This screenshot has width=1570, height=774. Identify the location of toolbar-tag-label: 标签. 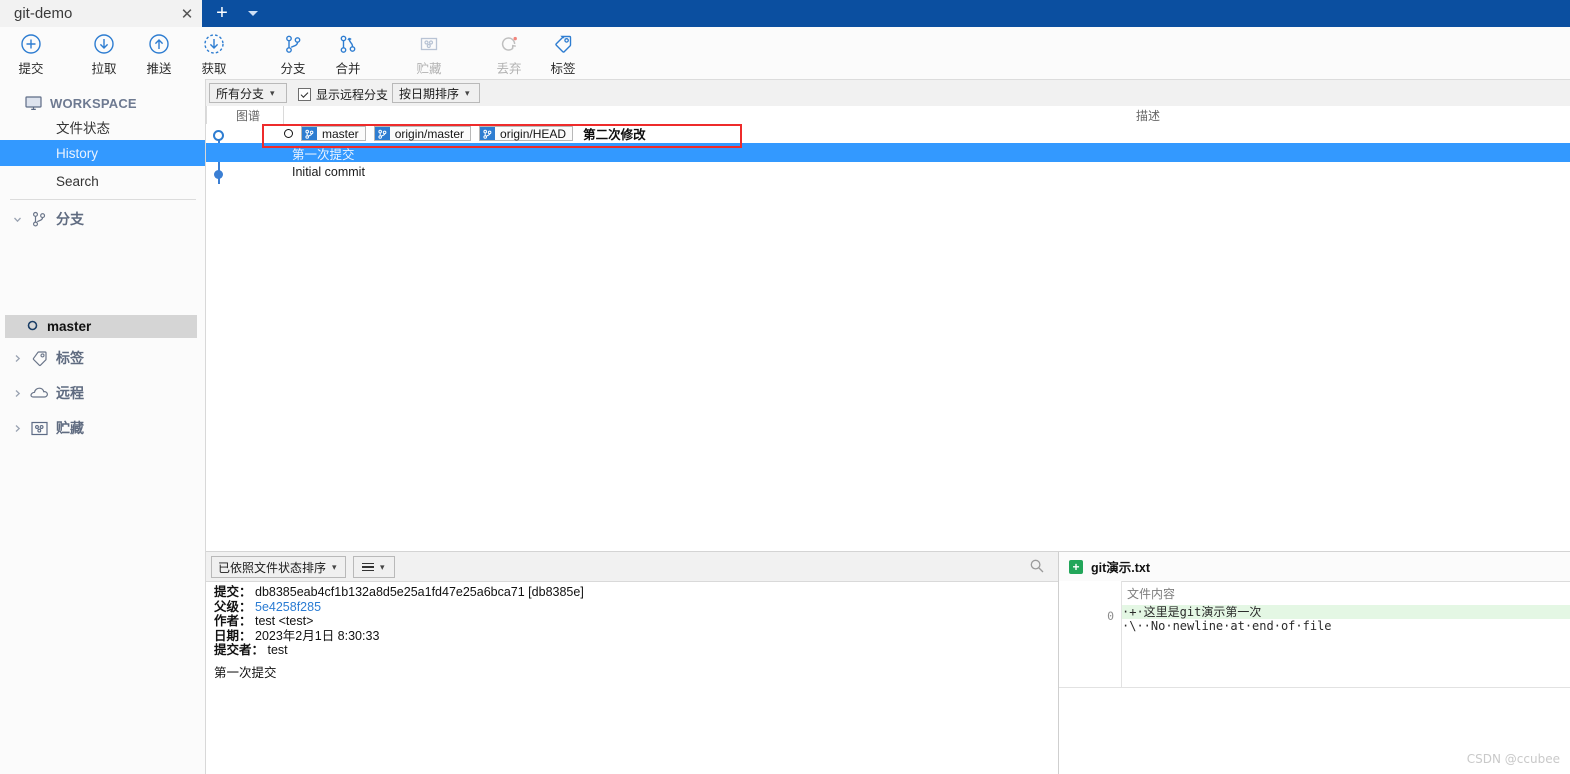
(563, 69).